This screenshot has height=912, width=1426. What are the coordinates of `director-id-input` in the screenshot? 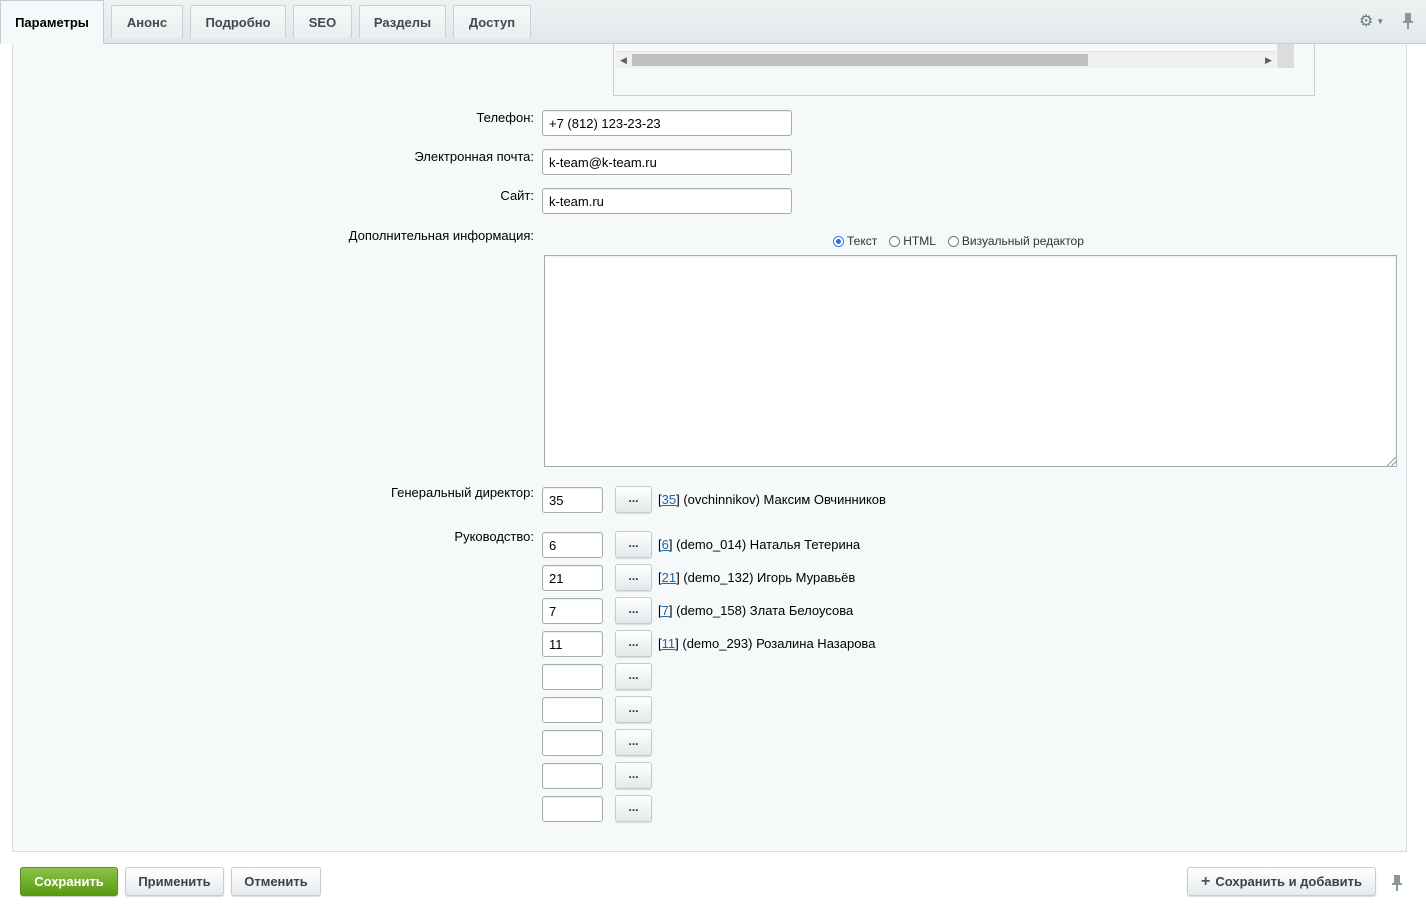 It's located at (572, 500).